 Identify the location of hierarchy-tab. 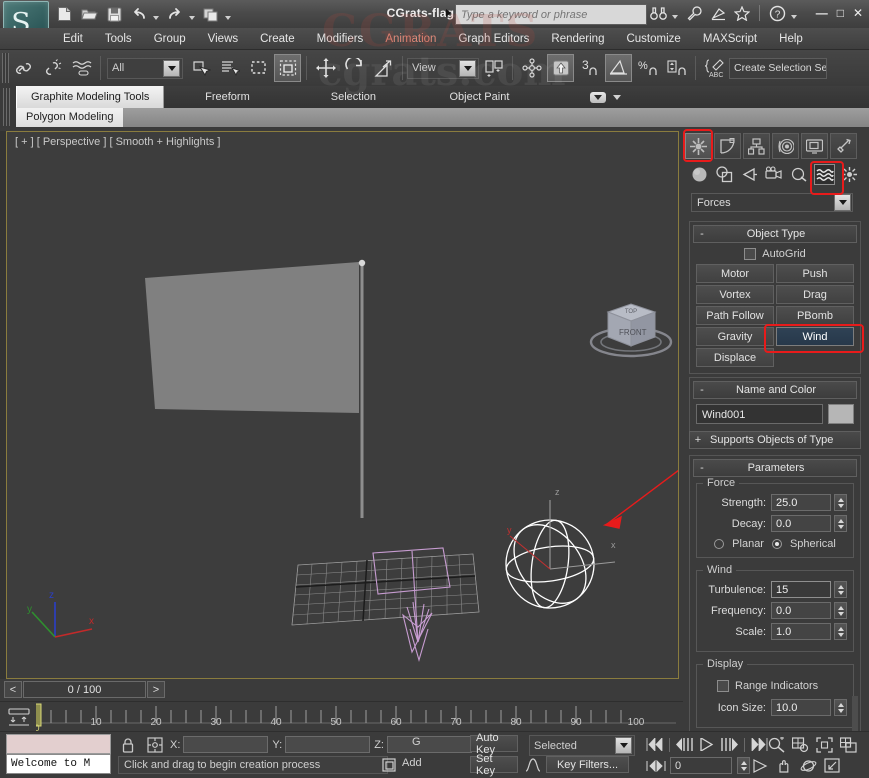
(756, 146).